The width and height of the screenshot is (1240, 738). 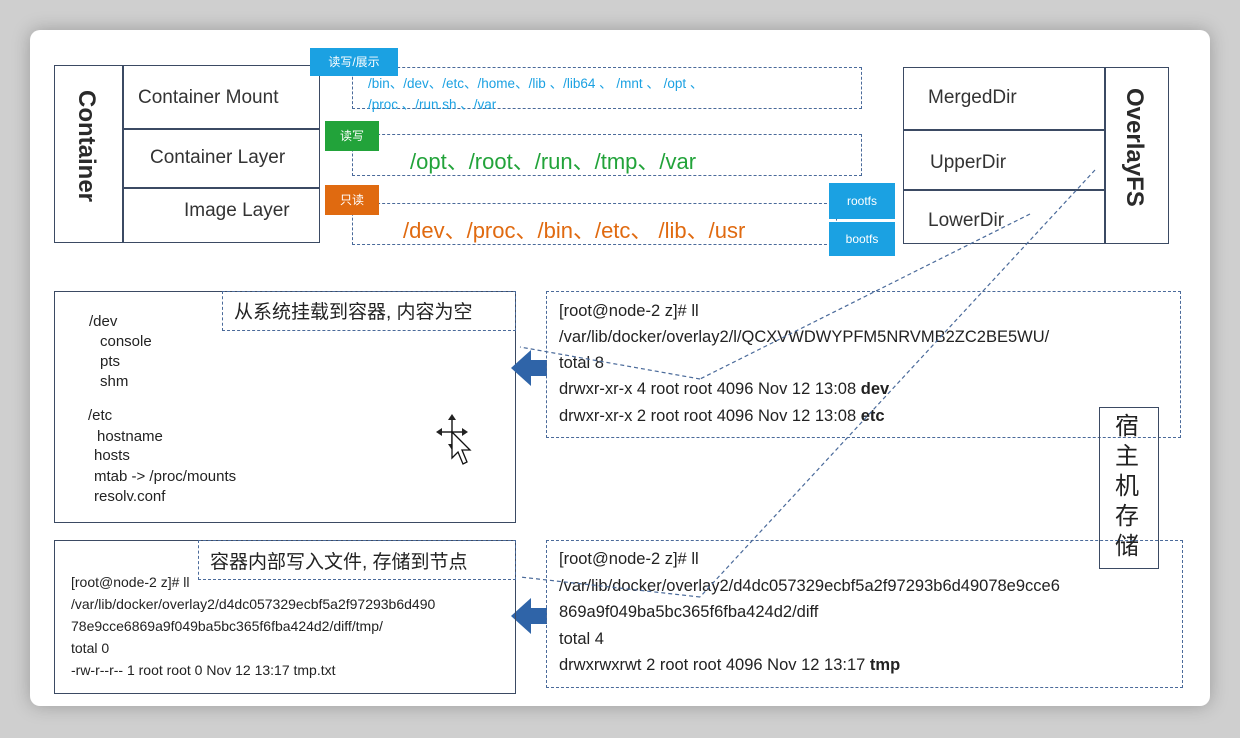 What do you see at coordinates (610, 363) in the screenshot?
I see `connector-top-to-panel` at bounding box center [610, 363].